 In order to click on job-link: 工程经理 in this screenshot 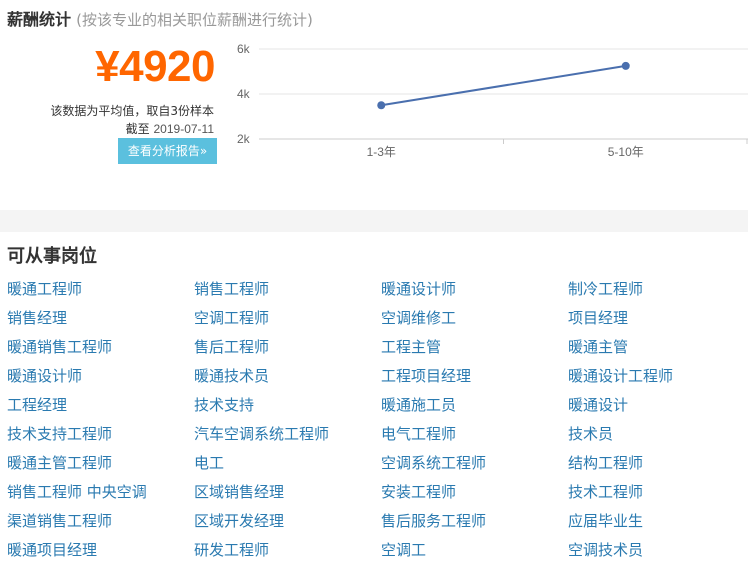, I will do `click(100, 405)`.